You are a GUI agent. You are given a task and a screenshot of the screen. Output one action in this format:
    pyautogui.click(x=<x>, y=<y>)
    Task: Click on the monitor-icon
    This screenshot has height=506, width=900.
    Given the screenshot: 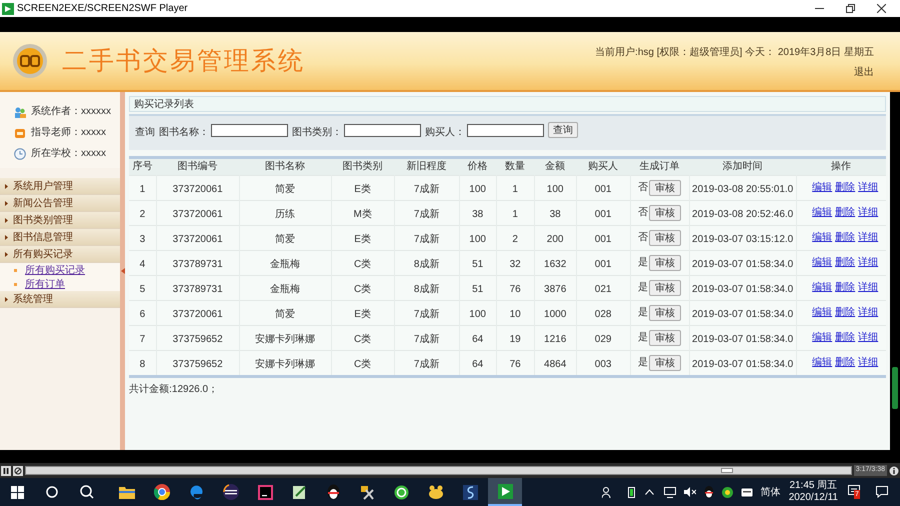 What is the action you would take?
    pyautogui.click(x=670, y=492)
    